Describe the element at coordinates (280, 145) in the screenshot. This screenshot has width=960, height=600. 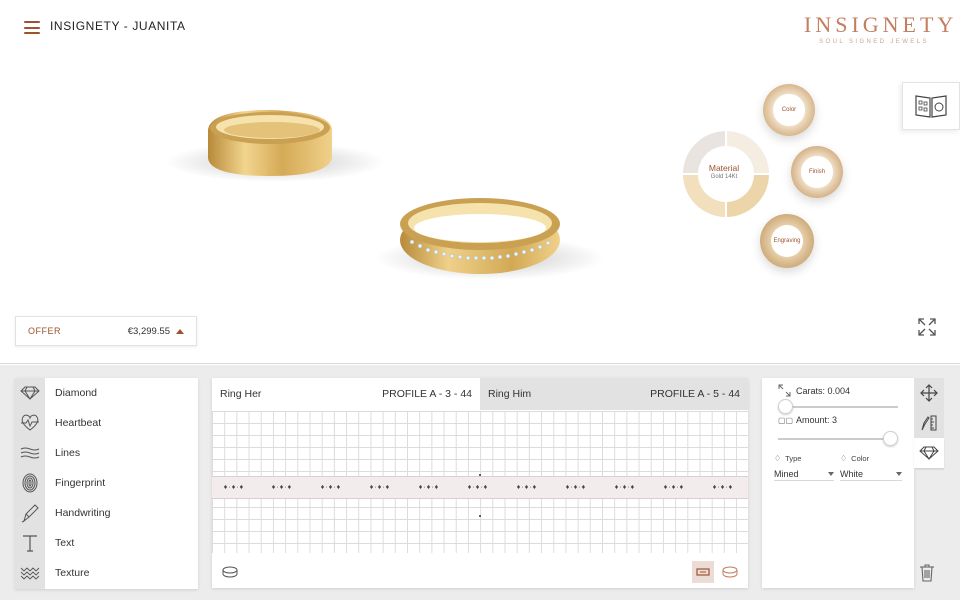
I see `ring-her-render` at that location.